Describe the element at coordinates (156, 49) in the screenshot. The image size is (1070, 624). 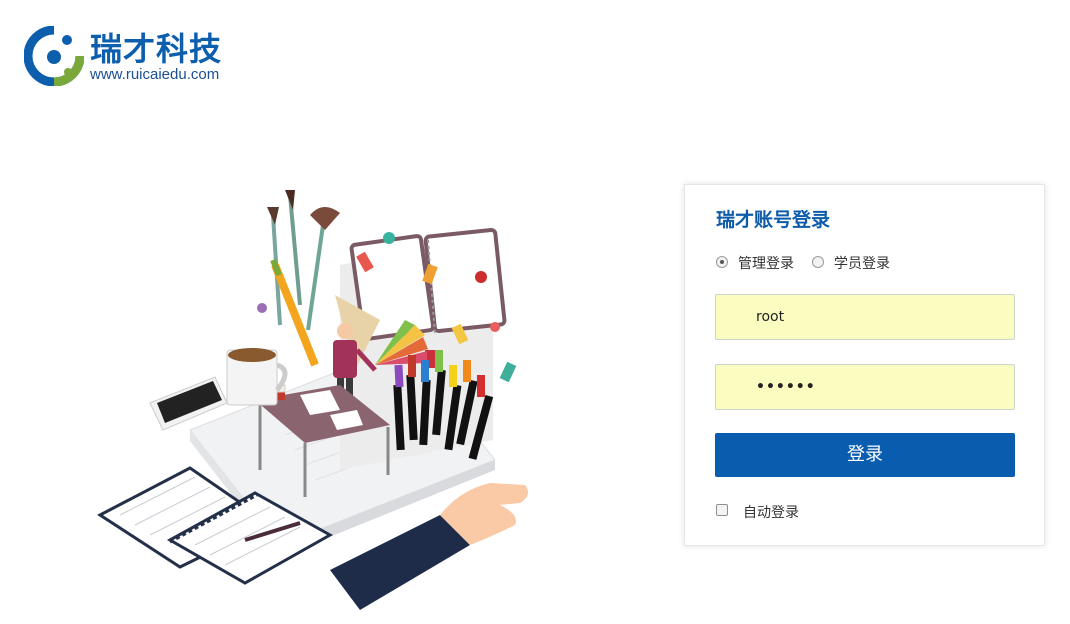
I see `brand-name: 瑞才科技` at that location.